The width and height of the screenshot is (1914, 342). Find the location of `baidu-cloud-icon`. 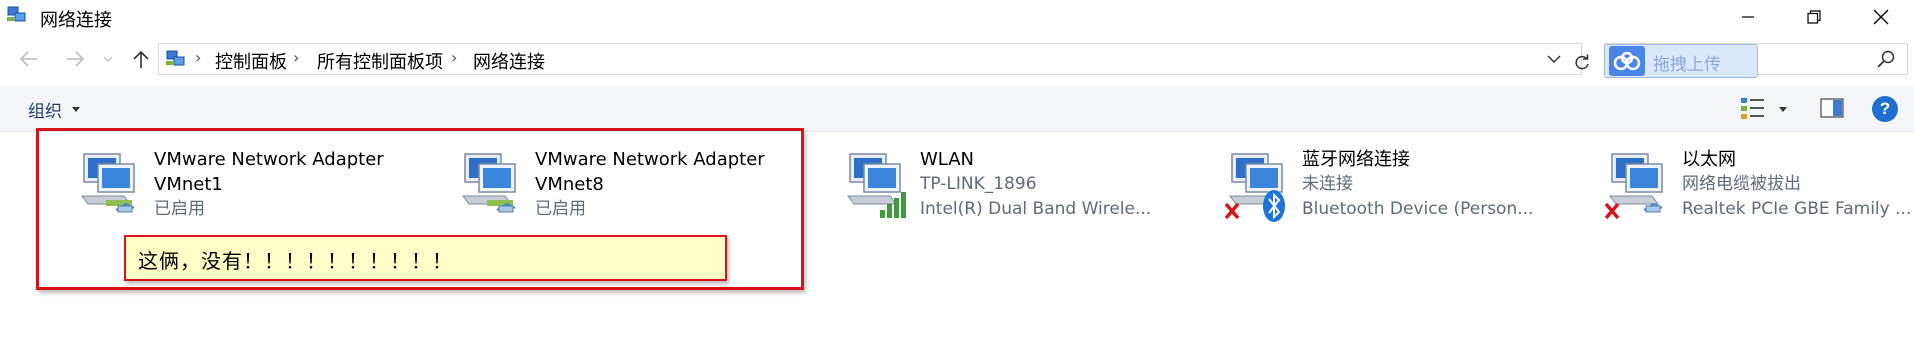

baidu-cloud-icon is located at coordinates (1627, 61).